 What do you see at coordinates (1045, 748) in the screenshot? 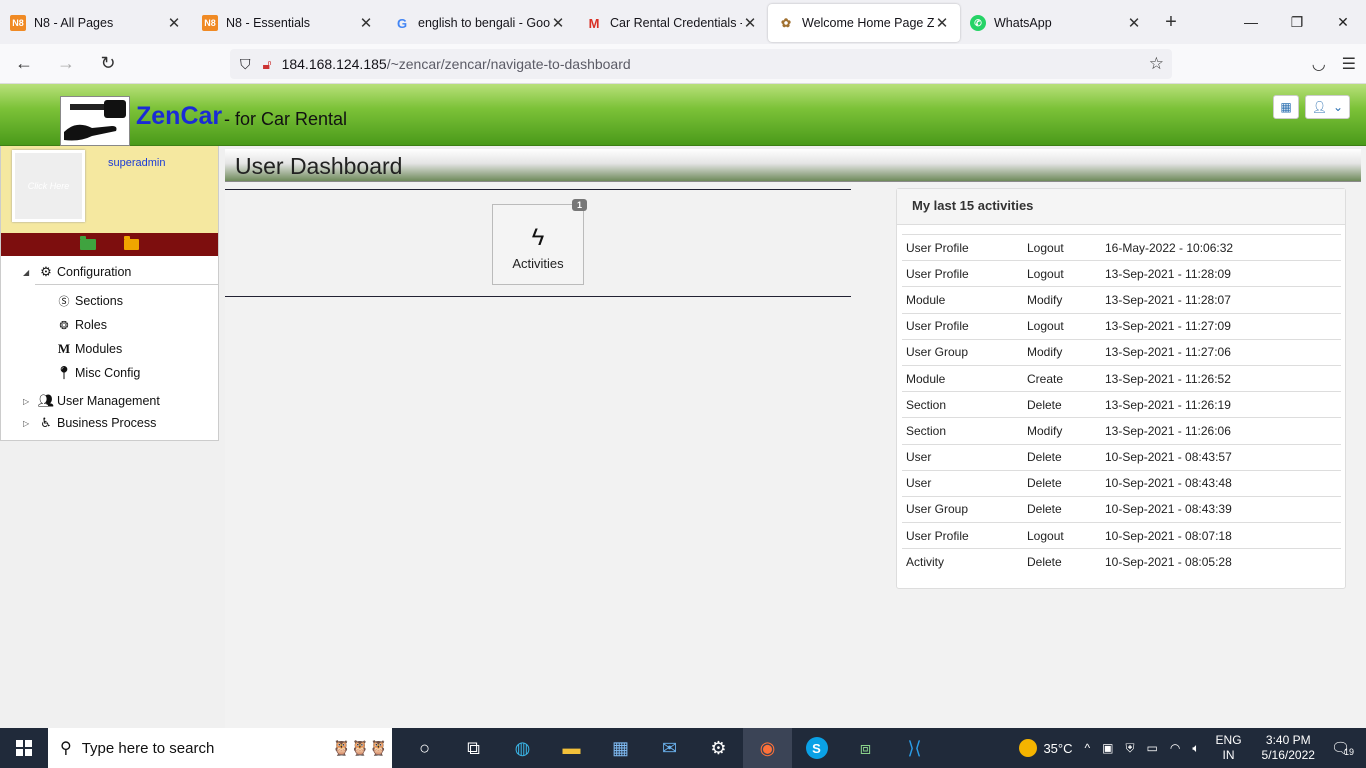
I see `weather-widget: 35°C` at bounding box center [1045, 748].